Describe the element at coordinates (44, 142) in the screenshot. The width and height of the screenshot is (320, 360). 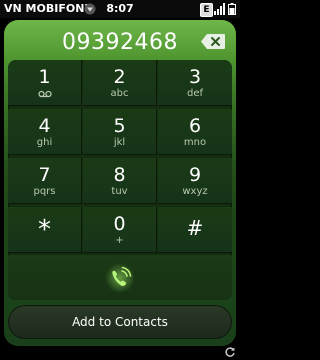
I see `key-letters: ghi` at that location.